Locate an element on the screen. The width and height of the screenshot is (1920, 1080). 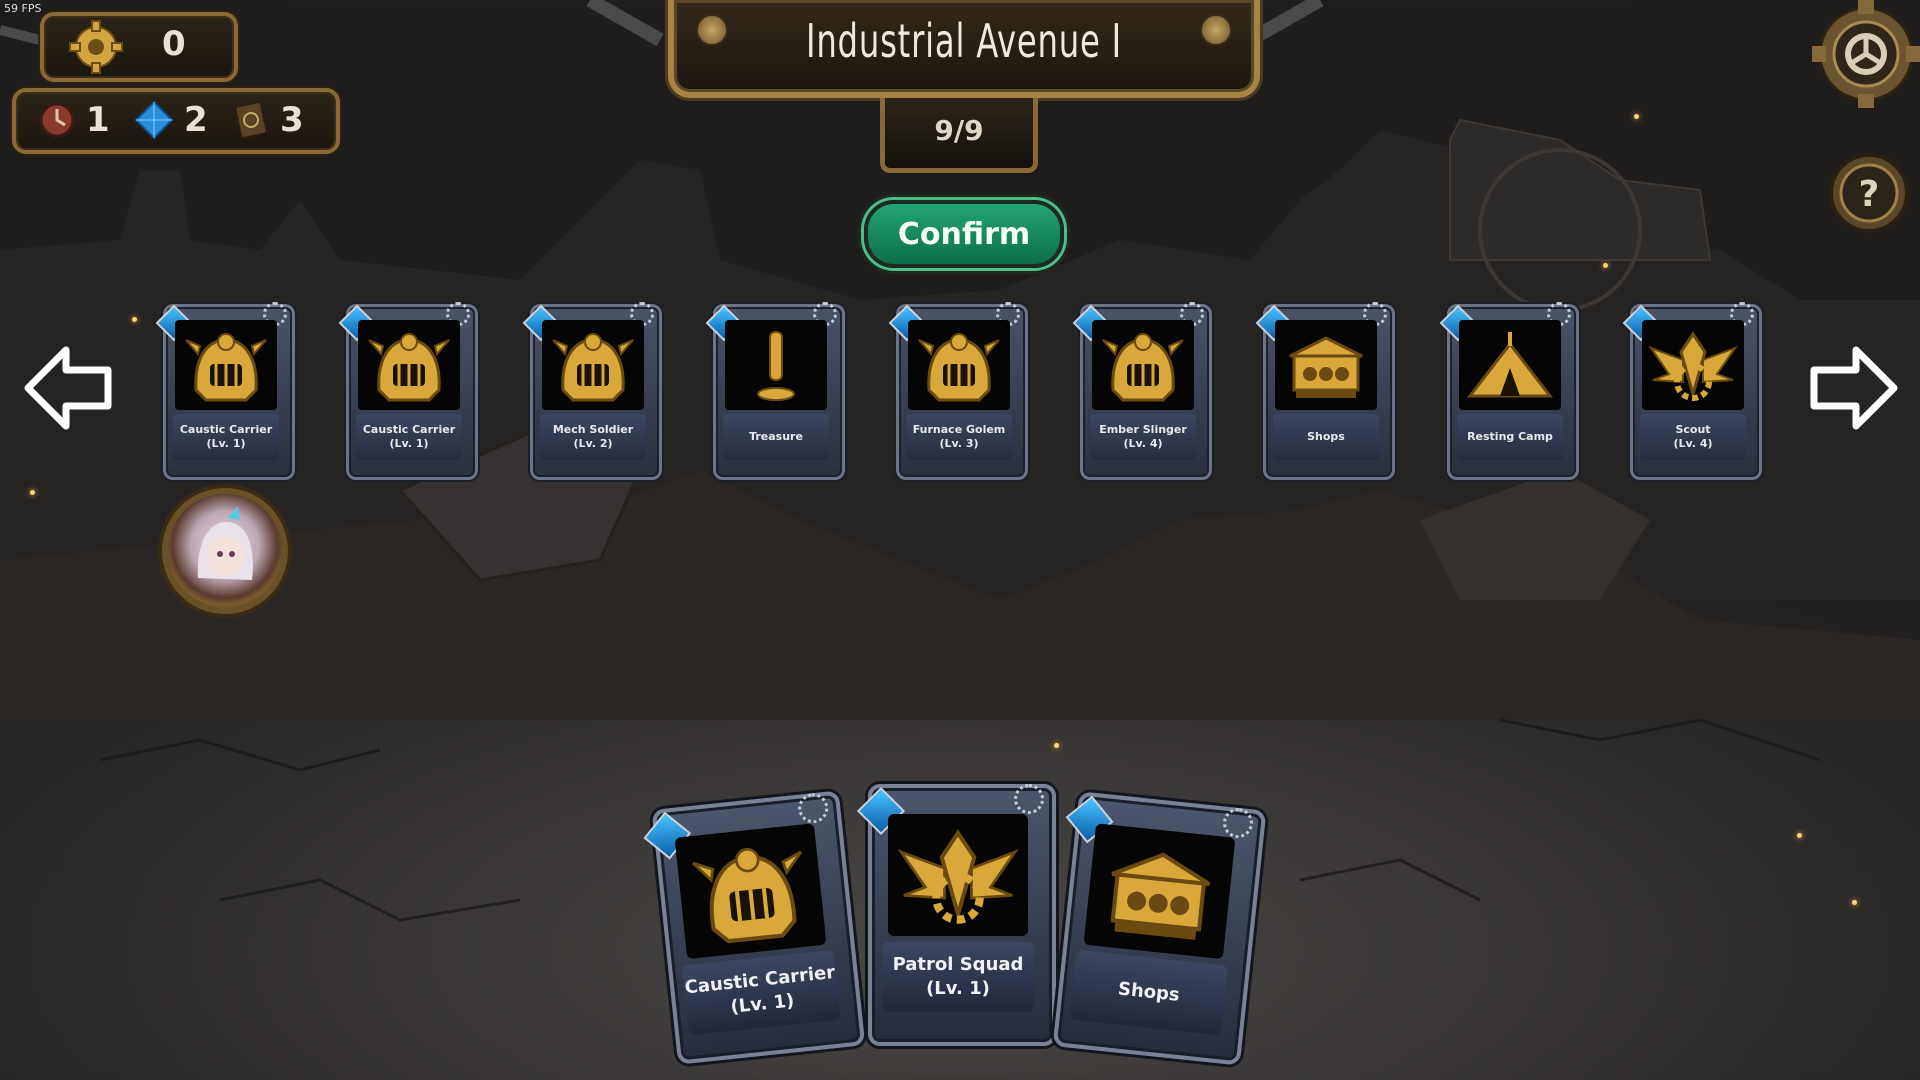
card-name: Scout is located at coordinates (1693, 429).